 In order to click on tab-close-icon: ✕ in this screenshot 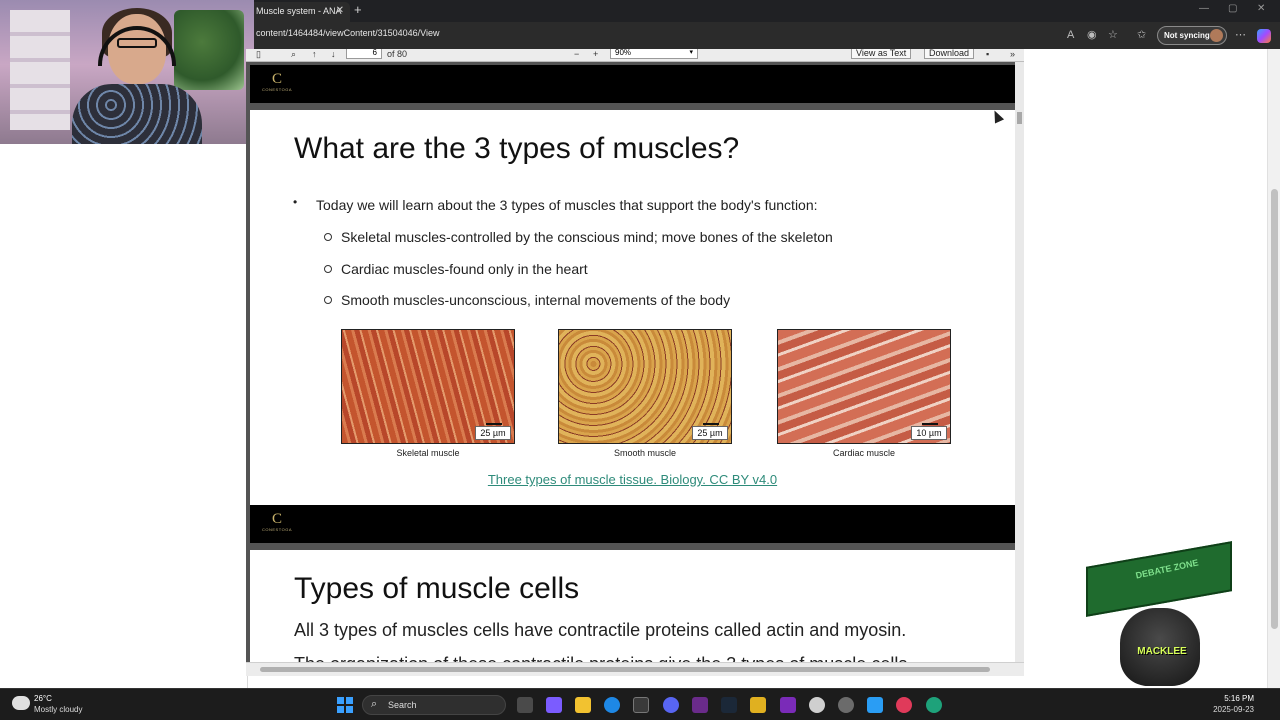, I will do `click(340, 11)`.